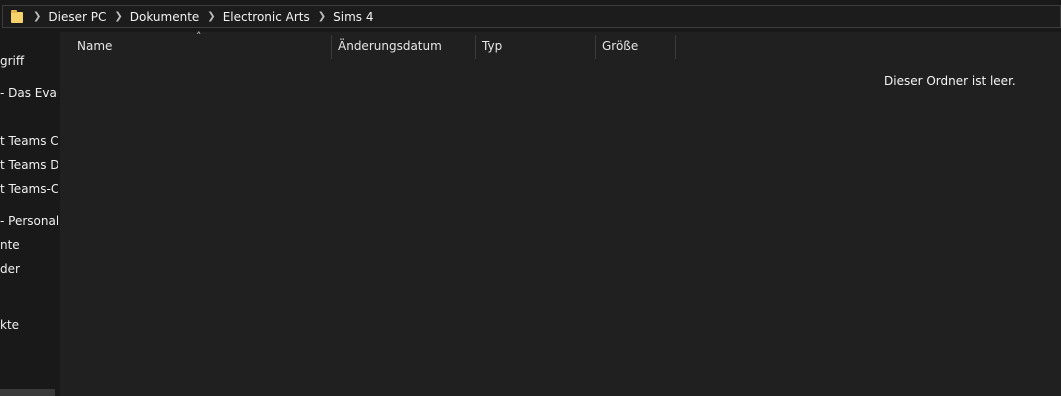 Image resolution: width=1061 pixels, height=396 pixels. Describe the element at coordinates (199, 36) in the screenshot. I see `sort-ascending-icon: ˄` at that location.